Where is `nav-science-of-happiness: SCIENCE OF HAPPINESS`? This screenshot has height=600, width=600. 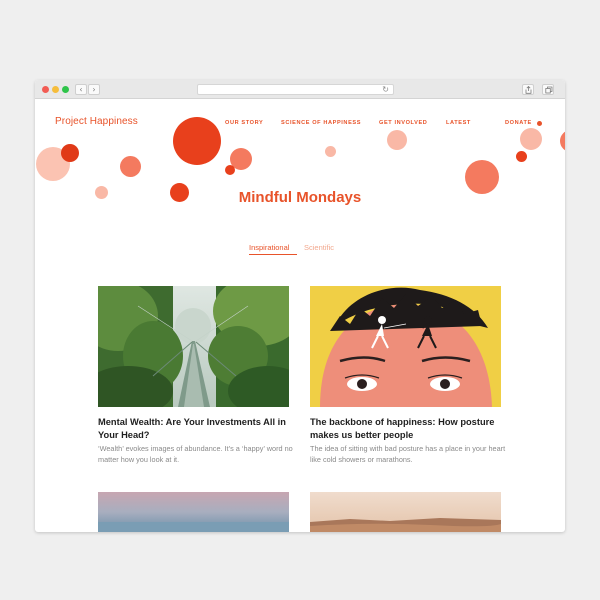 nav-science-of-happiness: SCIENCE OF HAPPINESS is located at coordinates (321, 123).